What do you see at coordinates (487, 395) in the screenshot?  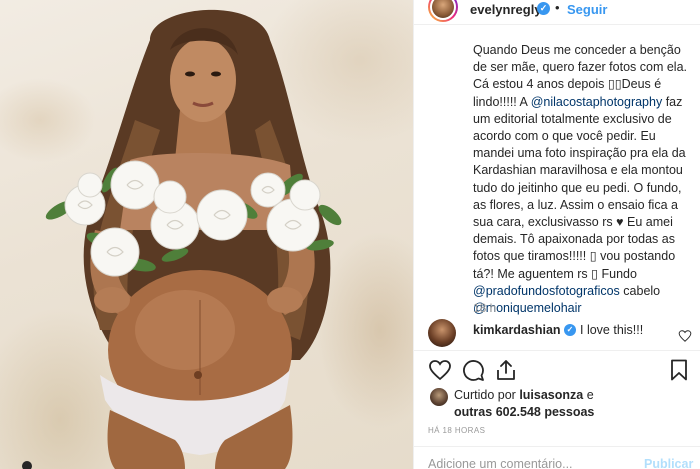 I see `likes-prefix: Curtido por` at bounding box center [487, 395].